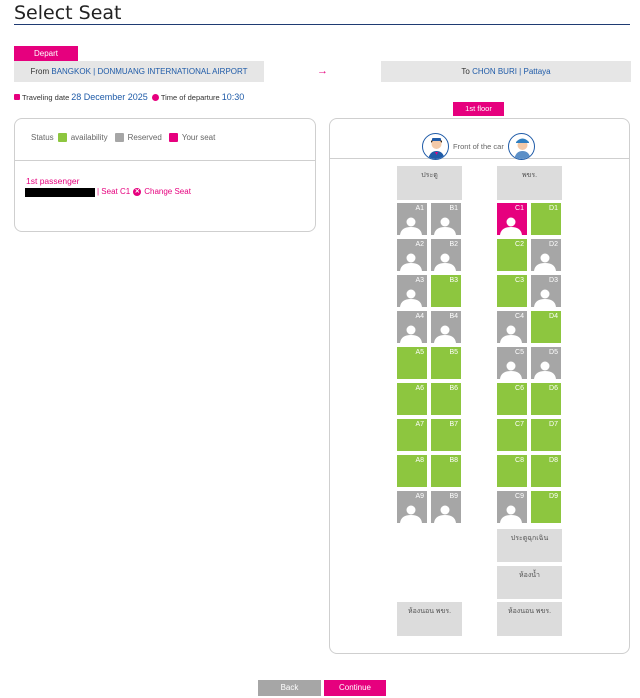 The width and height of the screenshot is (640, 698). I want to click on seat-b9: B9, so click(446, 507).